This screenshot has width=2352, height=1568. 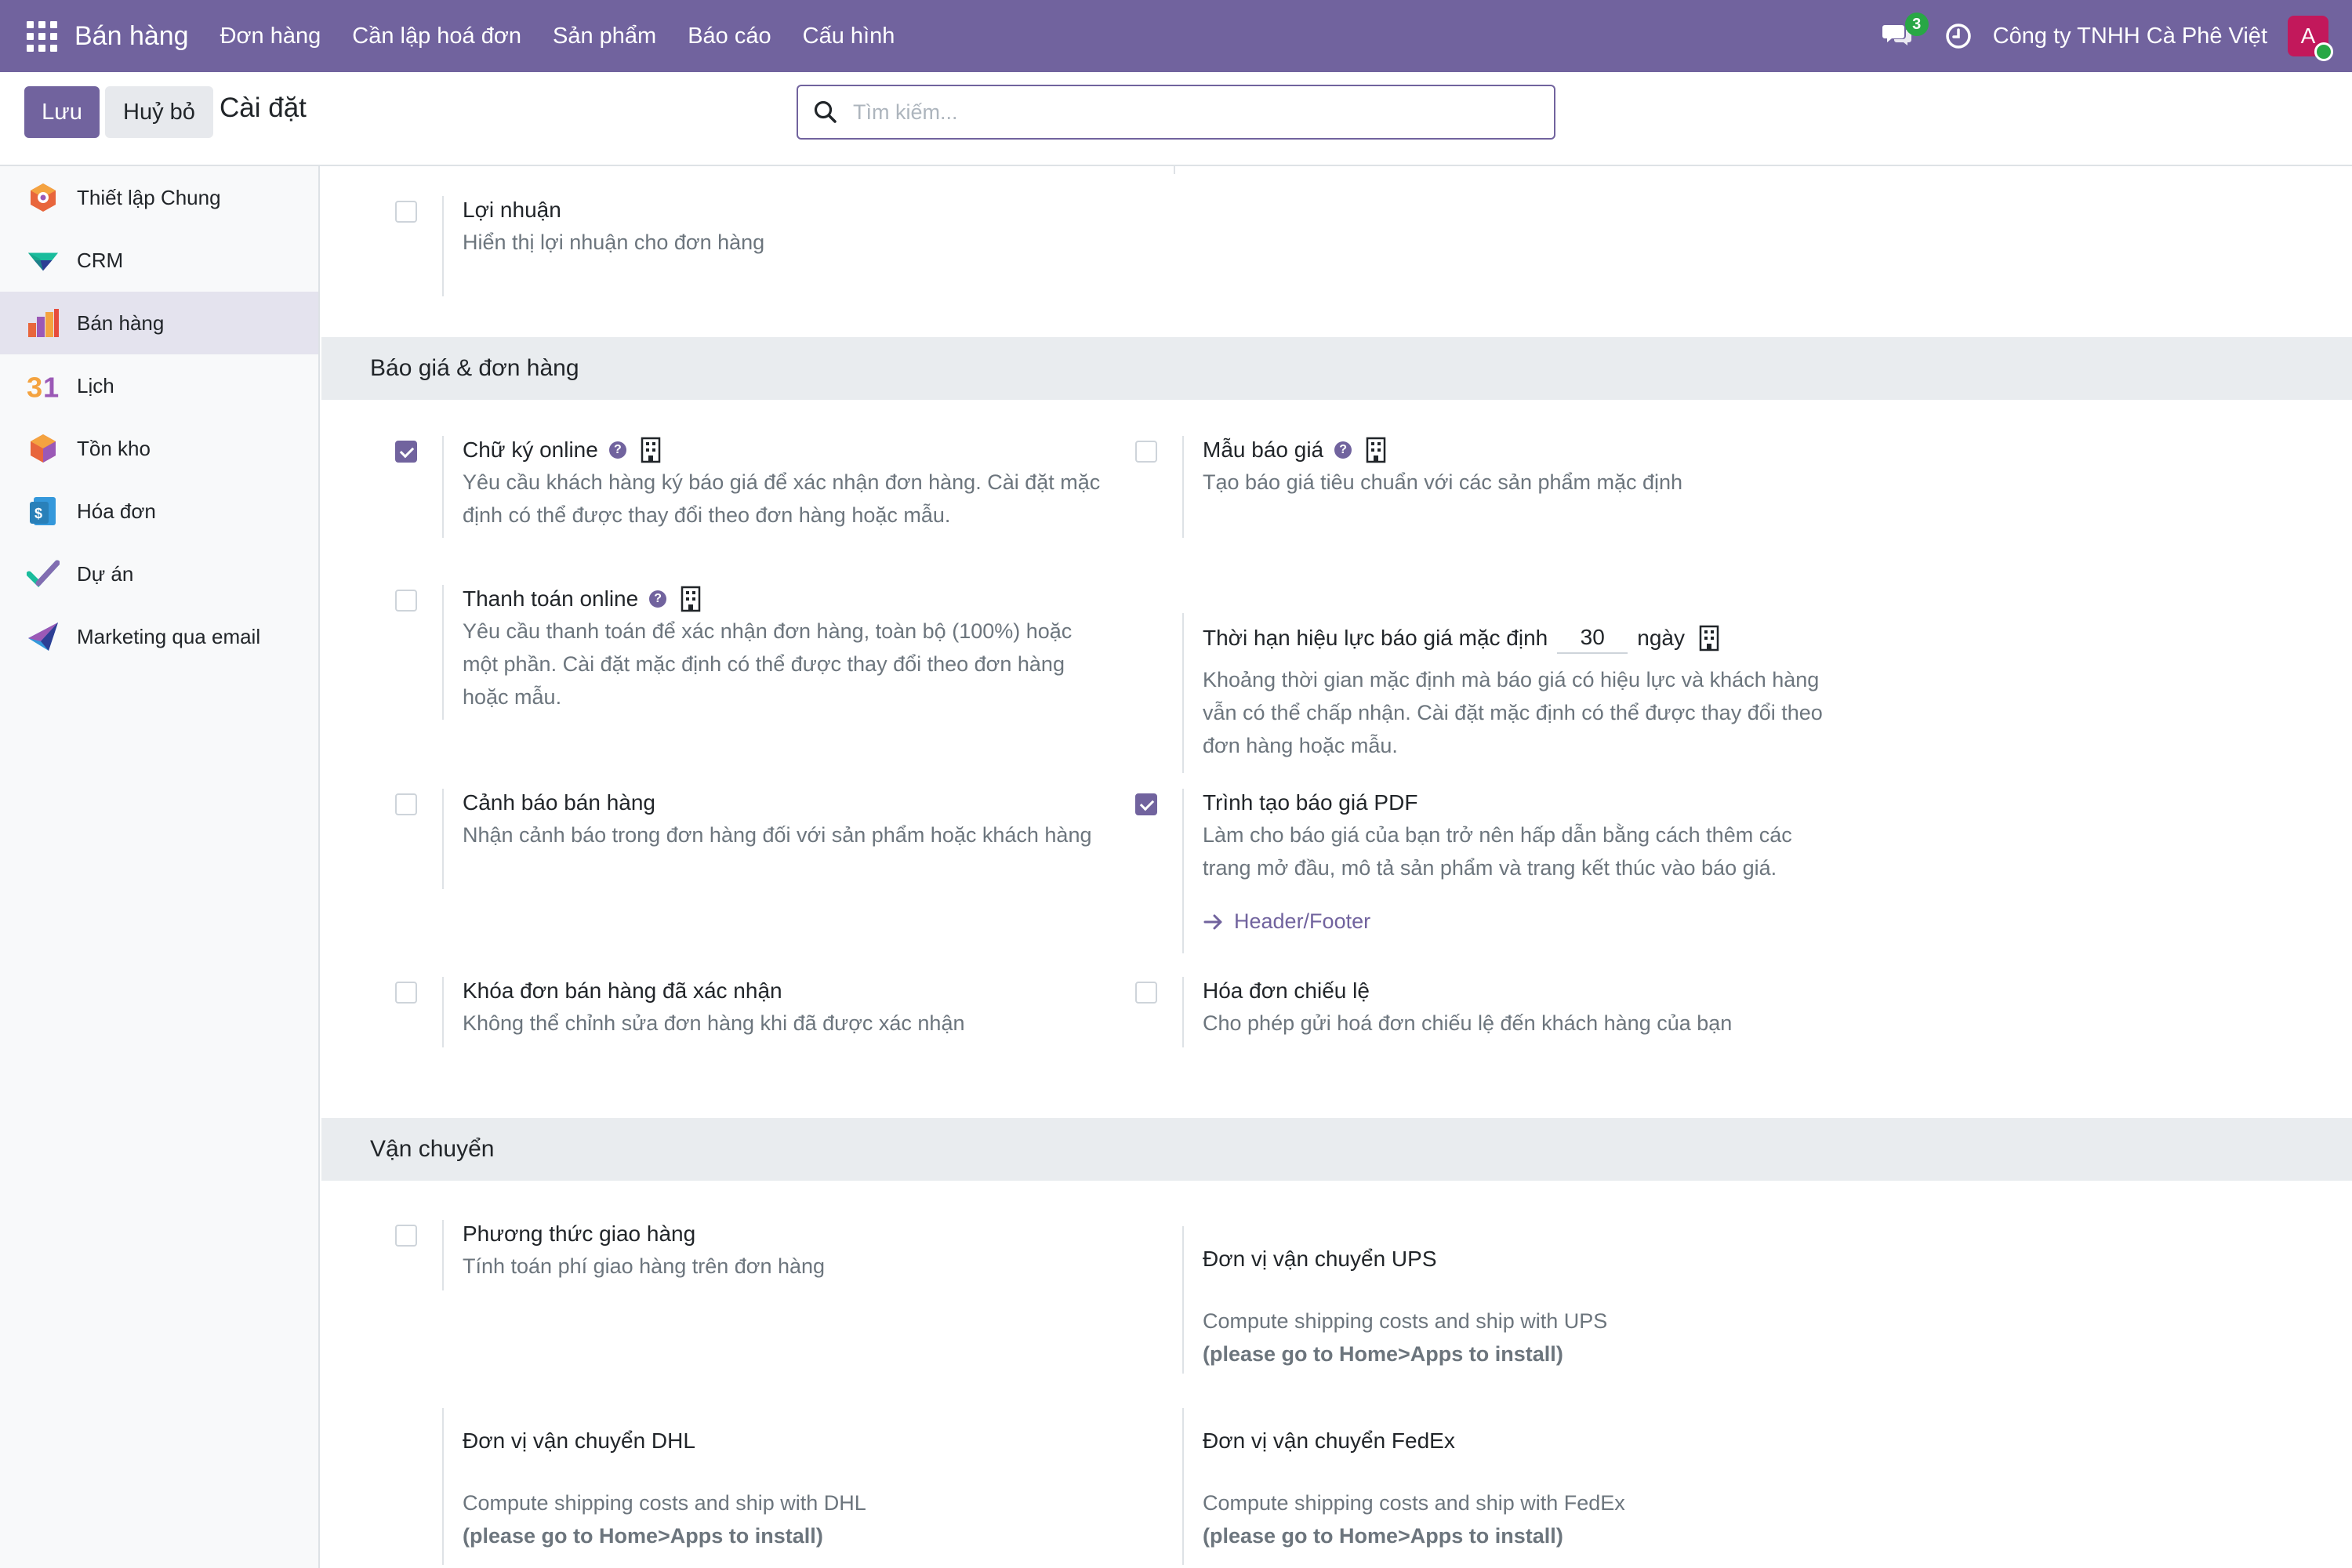 I want to click on sidebar-item-label: Thiết lập Chung, so click(x=149, y=197).